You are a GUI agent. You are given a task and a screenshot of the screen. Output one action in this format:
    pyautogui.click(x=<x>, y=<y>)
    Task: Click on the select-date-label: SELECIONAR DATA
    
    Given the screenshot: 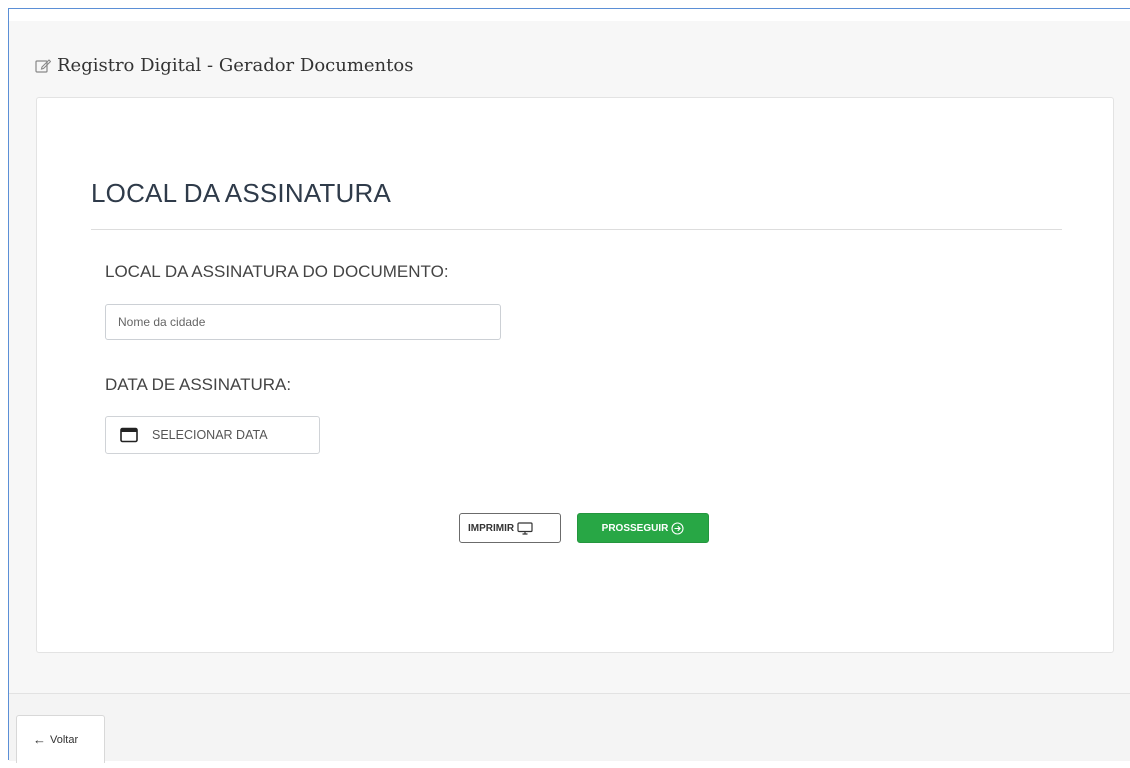 What is the action you would take?
    pyautogui.click(x=210, y=435)
    